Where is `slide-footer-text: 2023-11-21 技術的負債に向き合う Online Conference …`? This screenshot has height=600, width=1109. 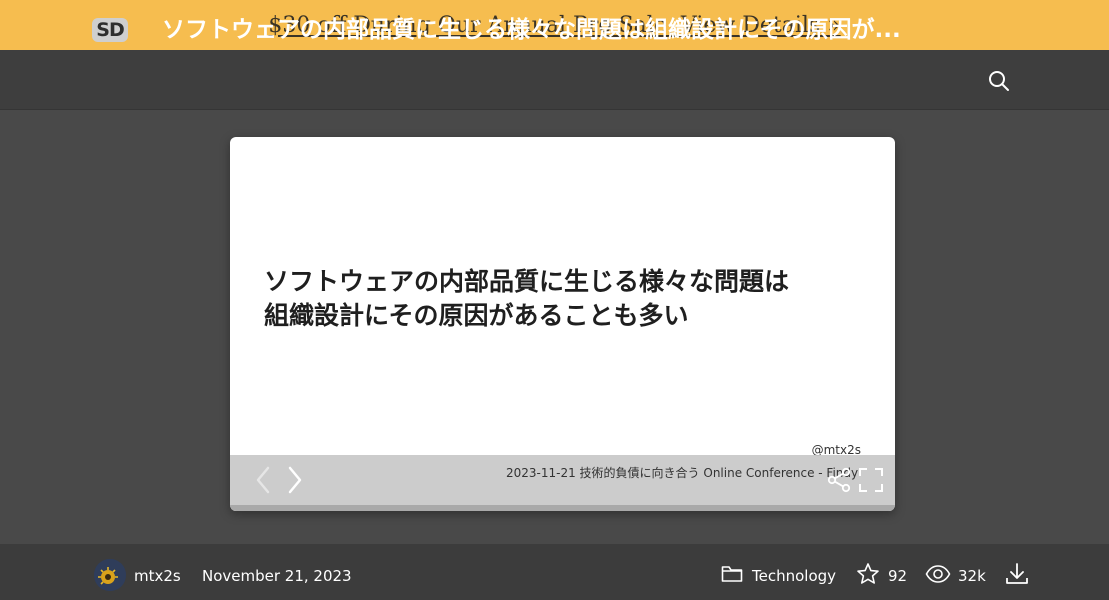 slide-footer-text: 2023-11-21 技術的負債に向き合う Online Conference … is located at coordinates (682, 473).